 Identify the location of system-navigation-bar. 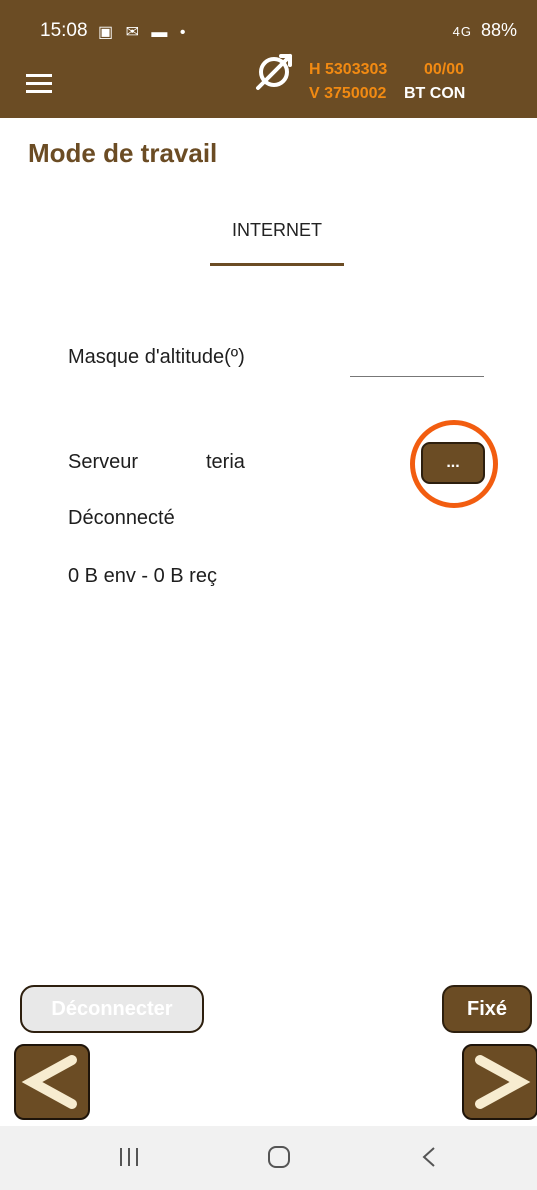
(268, 1158).